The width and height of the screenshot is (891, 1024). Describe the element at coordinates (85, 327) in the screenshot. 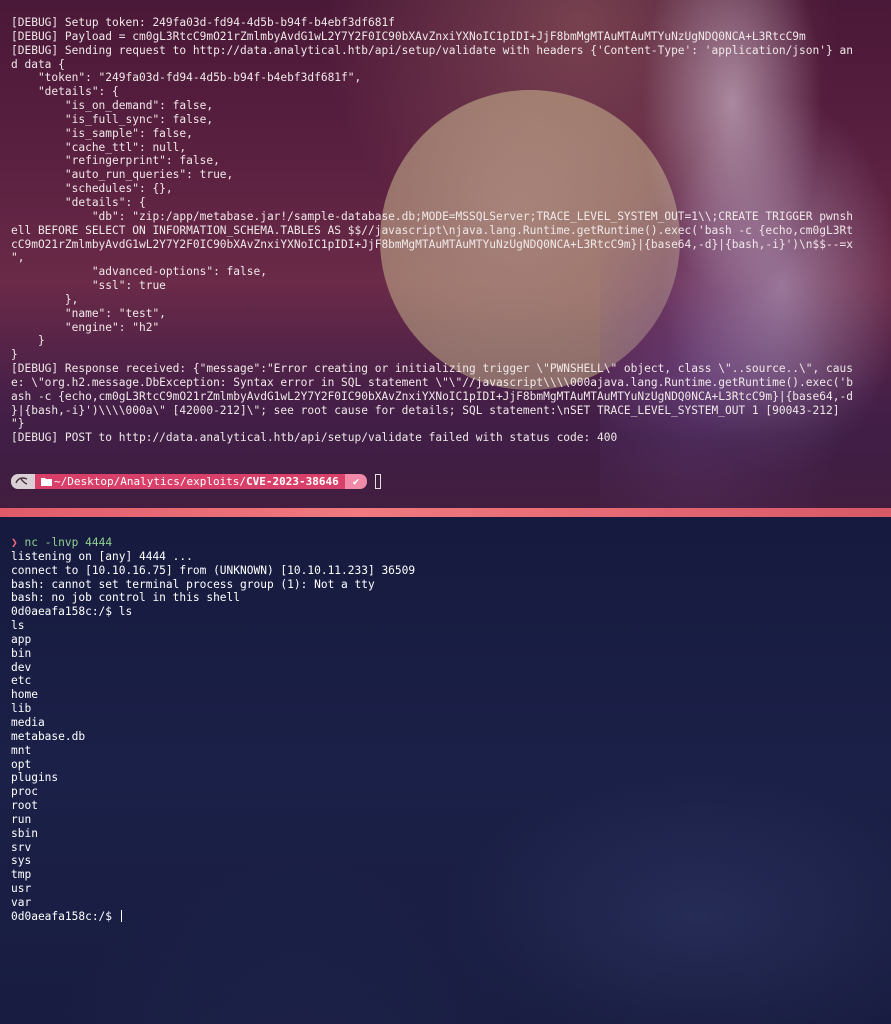

I see `terminal-line: "engine": "h2"` at that location.